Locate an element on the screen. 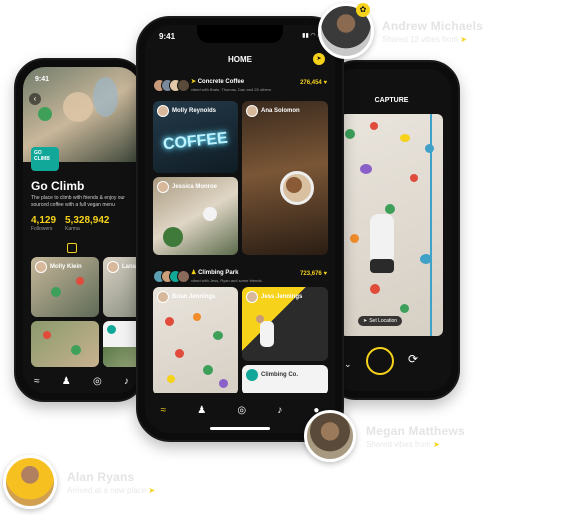 This screenshot has width=565, height=515. tile-molly-reynolds: Molly Reynolds COFFEE is located at coordinates (195, 137).